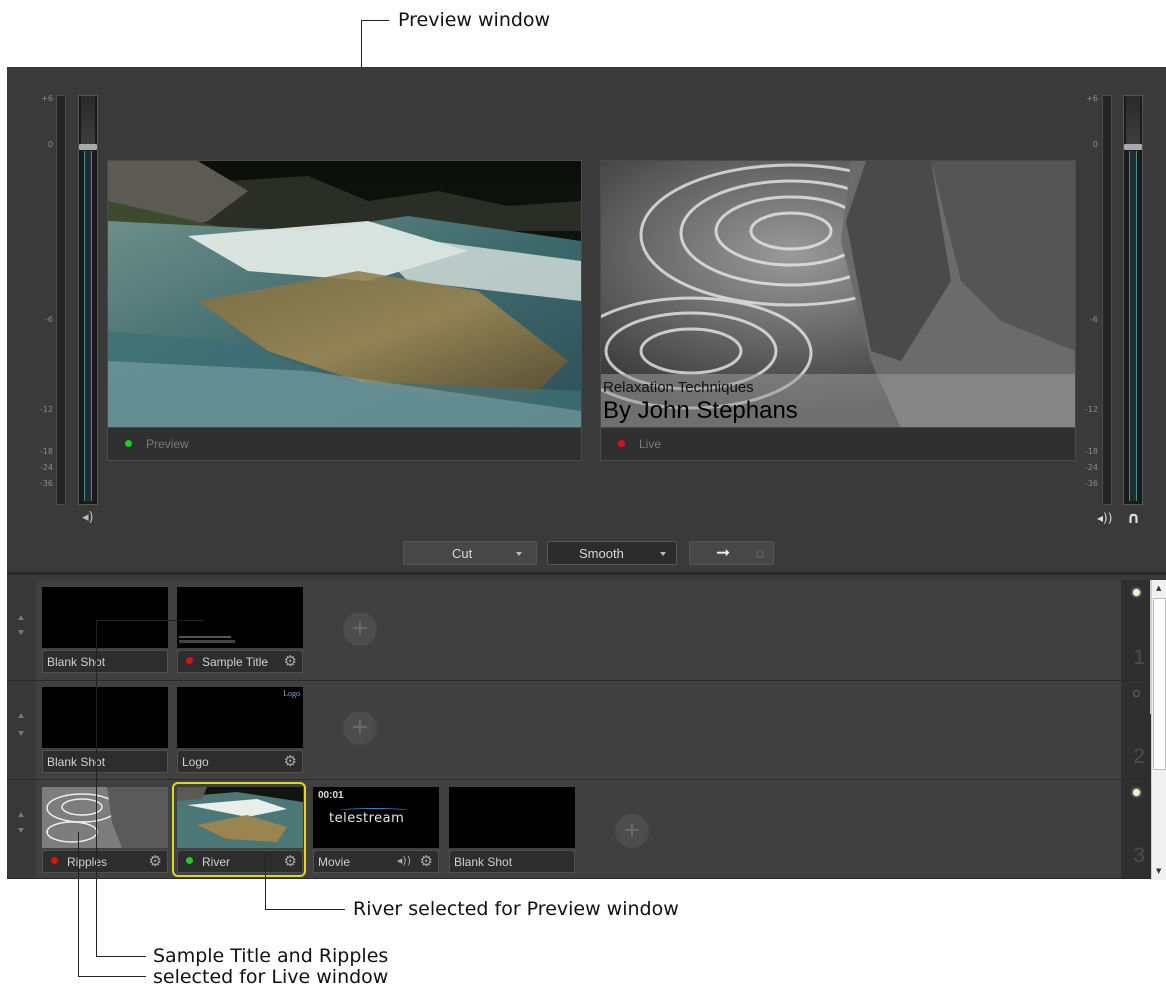  Describe the element at coordinates (612, 553) in the screenshot. I see `smooth-transition-dropdown: Smooth` at that location.